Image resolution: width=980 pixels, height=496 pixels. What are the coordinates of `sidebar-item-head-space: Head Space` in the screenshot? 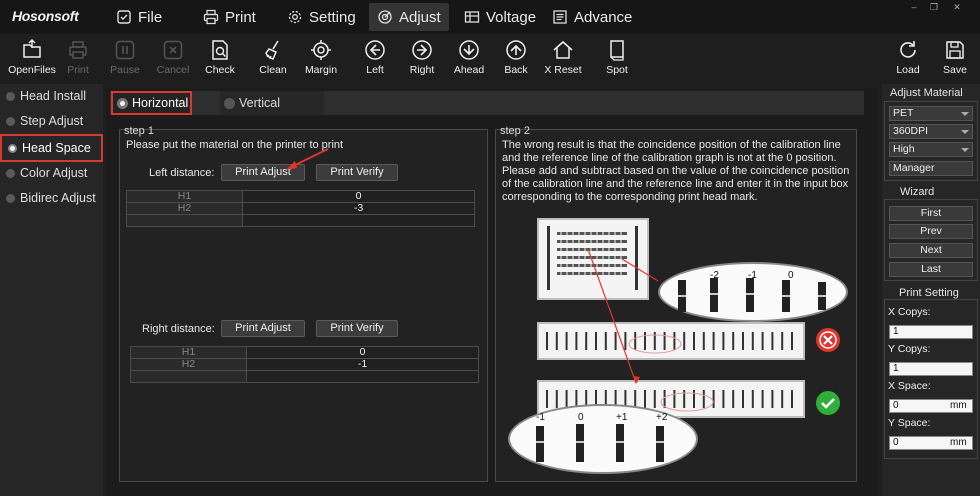 It's located at (51, 148).